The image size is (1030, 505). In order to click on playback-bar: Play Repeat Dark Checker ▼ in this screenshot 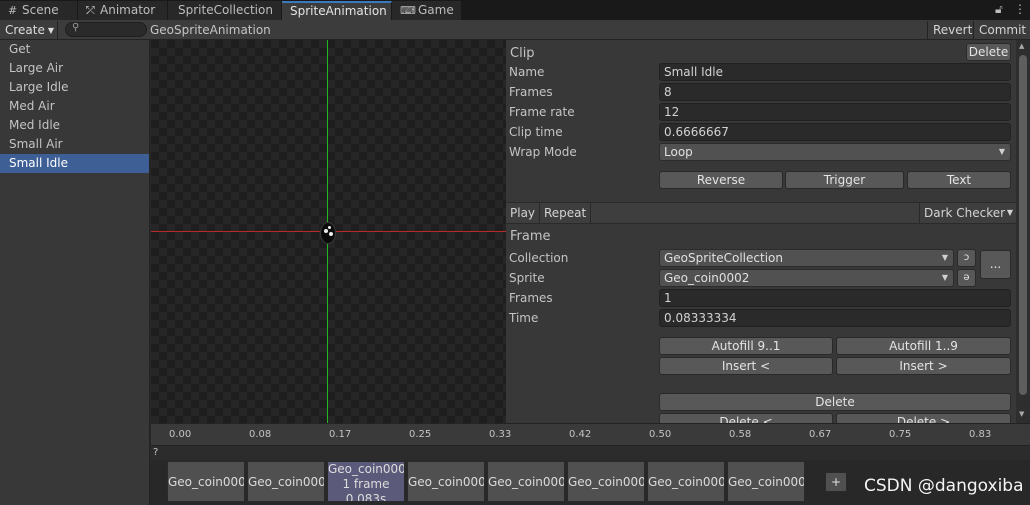, I will do `click(761, 213)`.